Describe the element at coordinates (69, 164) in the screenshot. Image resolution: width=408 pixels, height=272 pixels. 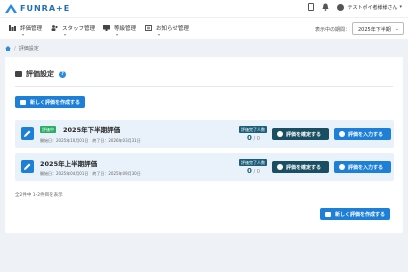
I see `period-title: 2025年上半期評価` at that location.